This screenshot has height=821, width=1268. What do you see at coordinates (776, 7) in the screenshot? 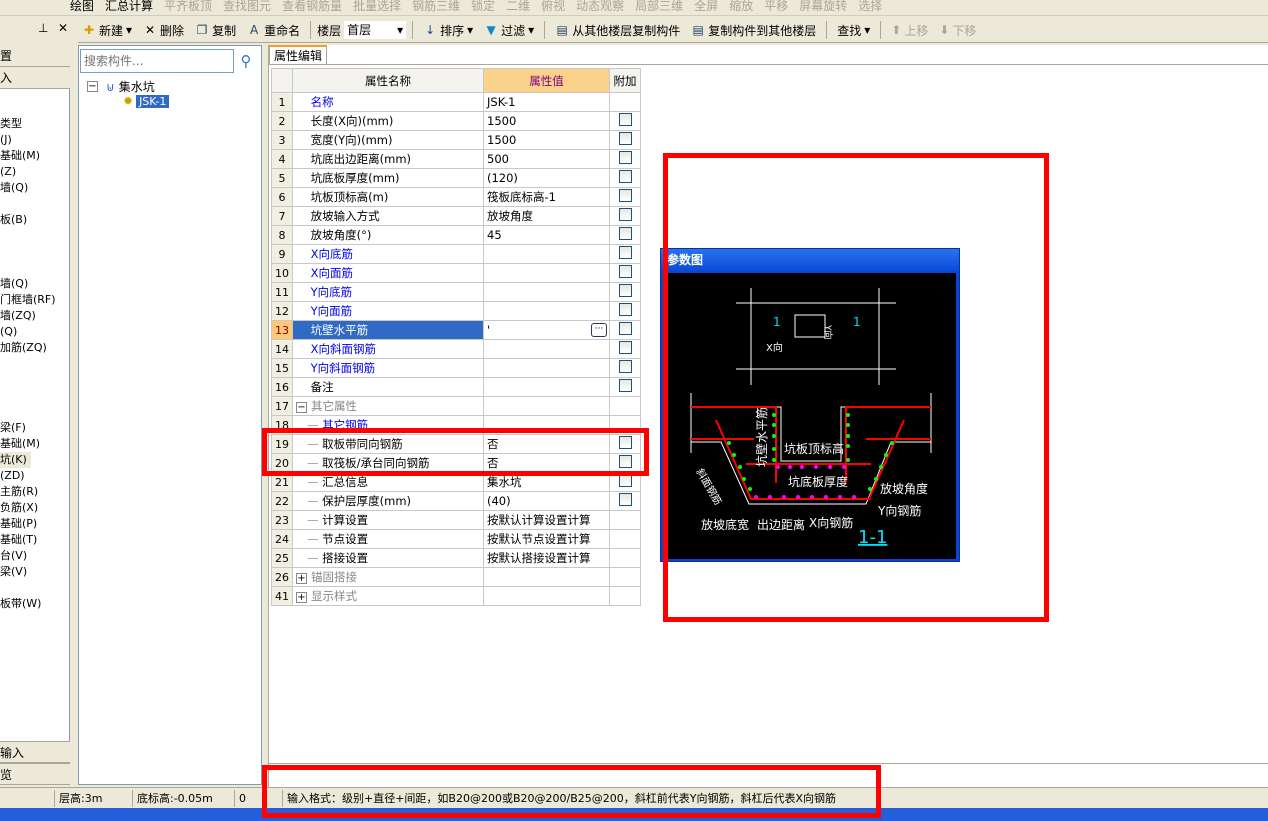
I see `toolbar-button: 平移` at bounding box center [776, 7].